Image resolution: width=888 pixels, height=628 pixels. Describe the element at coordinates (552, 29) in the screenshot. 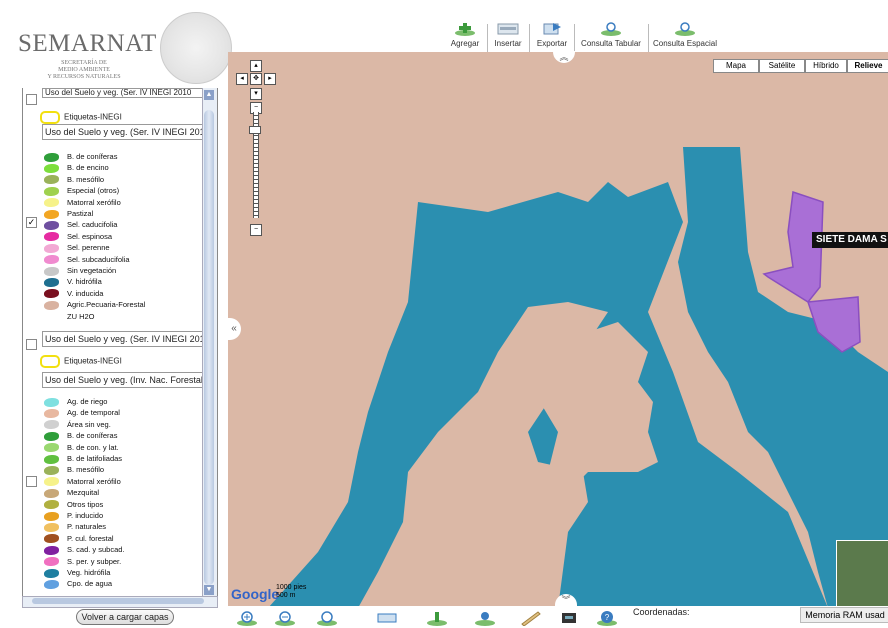

I see `export-icon` at that location.